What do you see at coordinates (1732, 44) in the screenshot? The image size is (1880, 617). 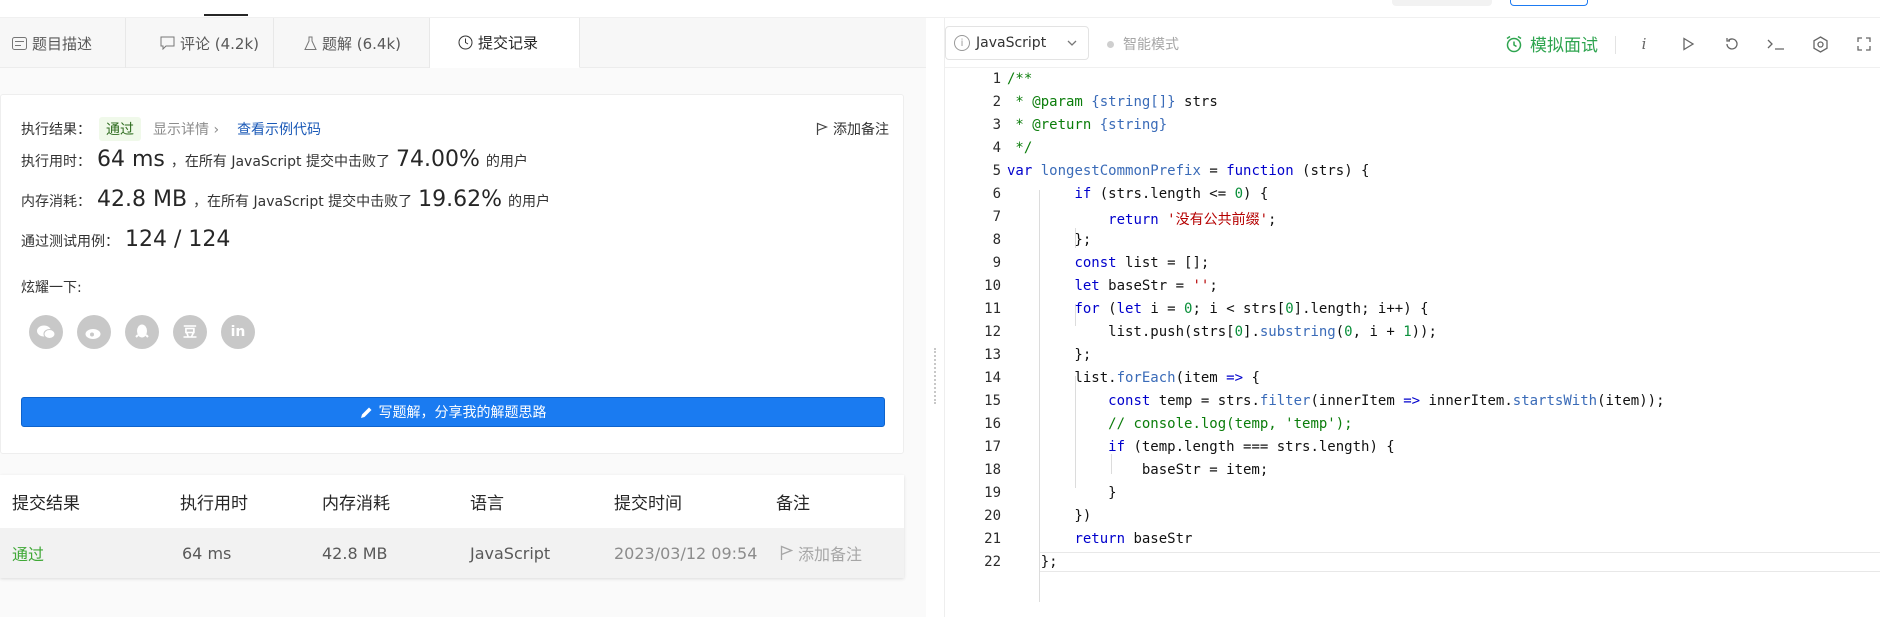 I see `reset-icon` at bounding box center [1732, 44].